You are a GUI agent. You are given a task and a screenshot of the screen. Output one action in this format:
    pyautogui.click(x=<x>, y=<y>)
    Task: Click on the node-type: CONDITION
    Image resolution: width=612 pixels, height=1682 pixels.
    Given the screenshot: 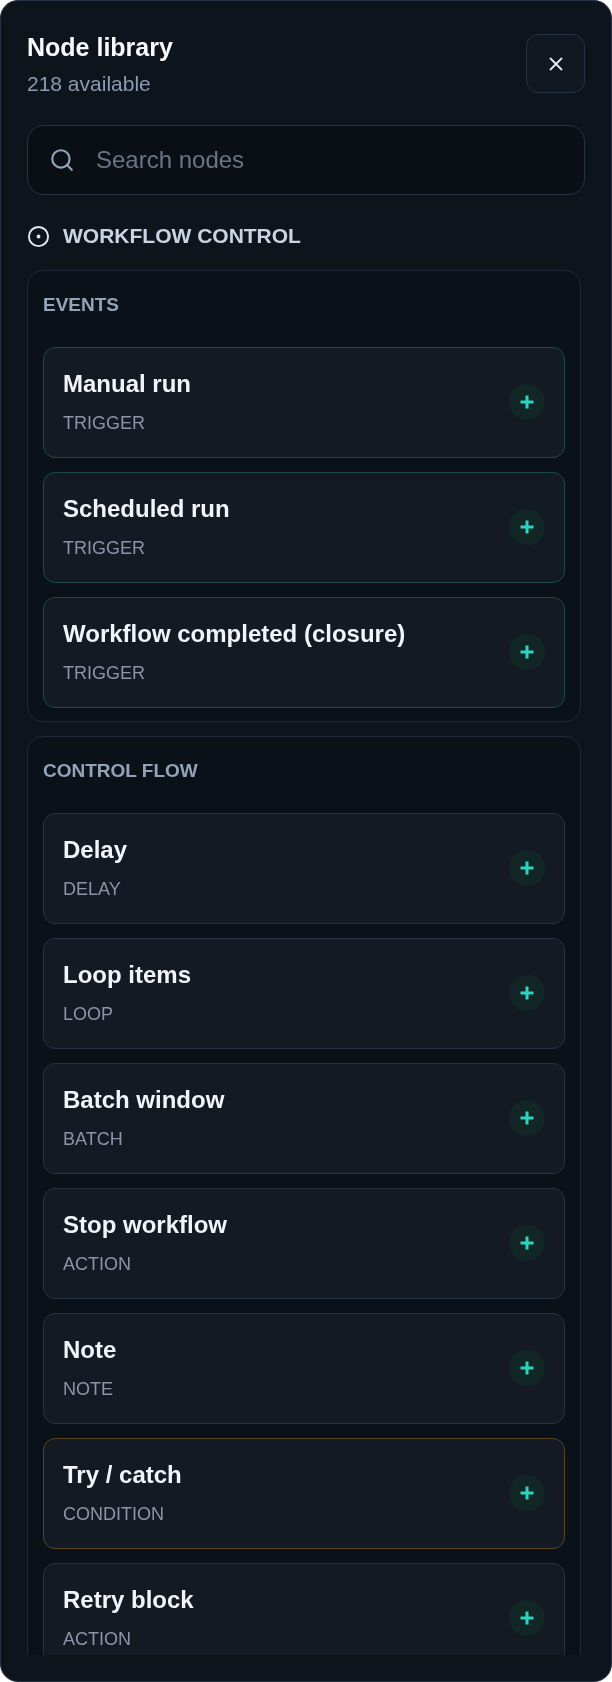 What is the action you would take?
    pyautogui.click(x=114, y=1514)
    